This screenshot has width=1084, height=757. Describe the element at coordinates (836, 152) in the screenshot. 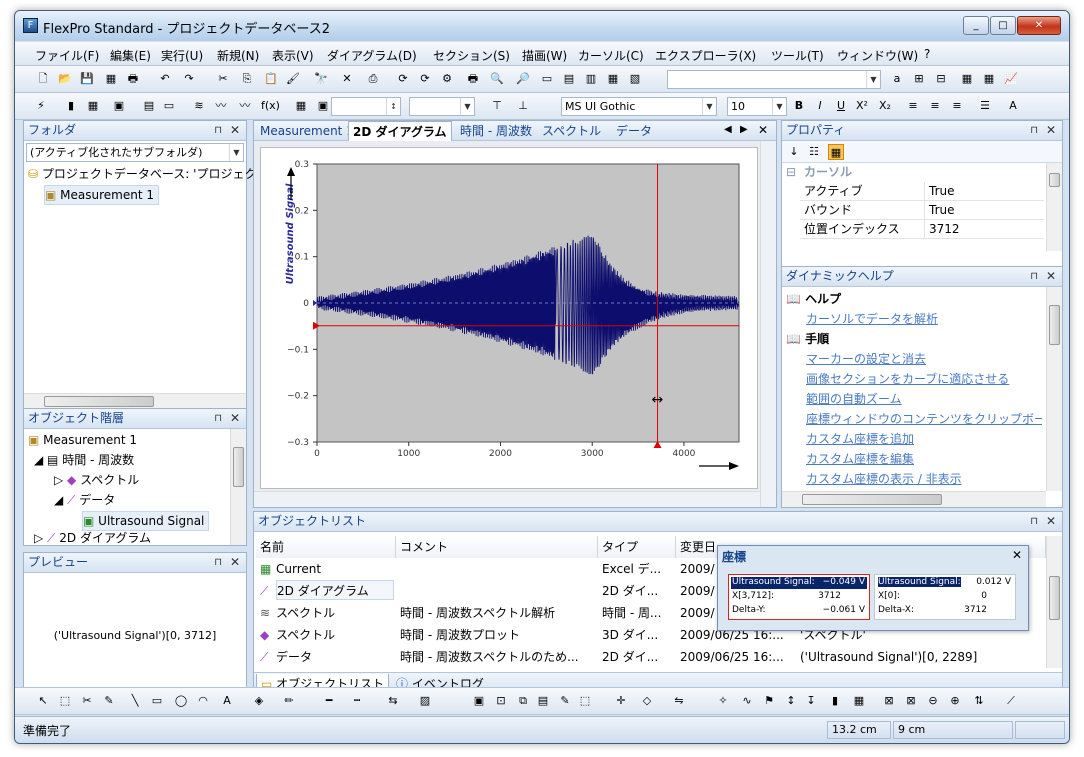

I see `properties-icon: ▦` at that location.